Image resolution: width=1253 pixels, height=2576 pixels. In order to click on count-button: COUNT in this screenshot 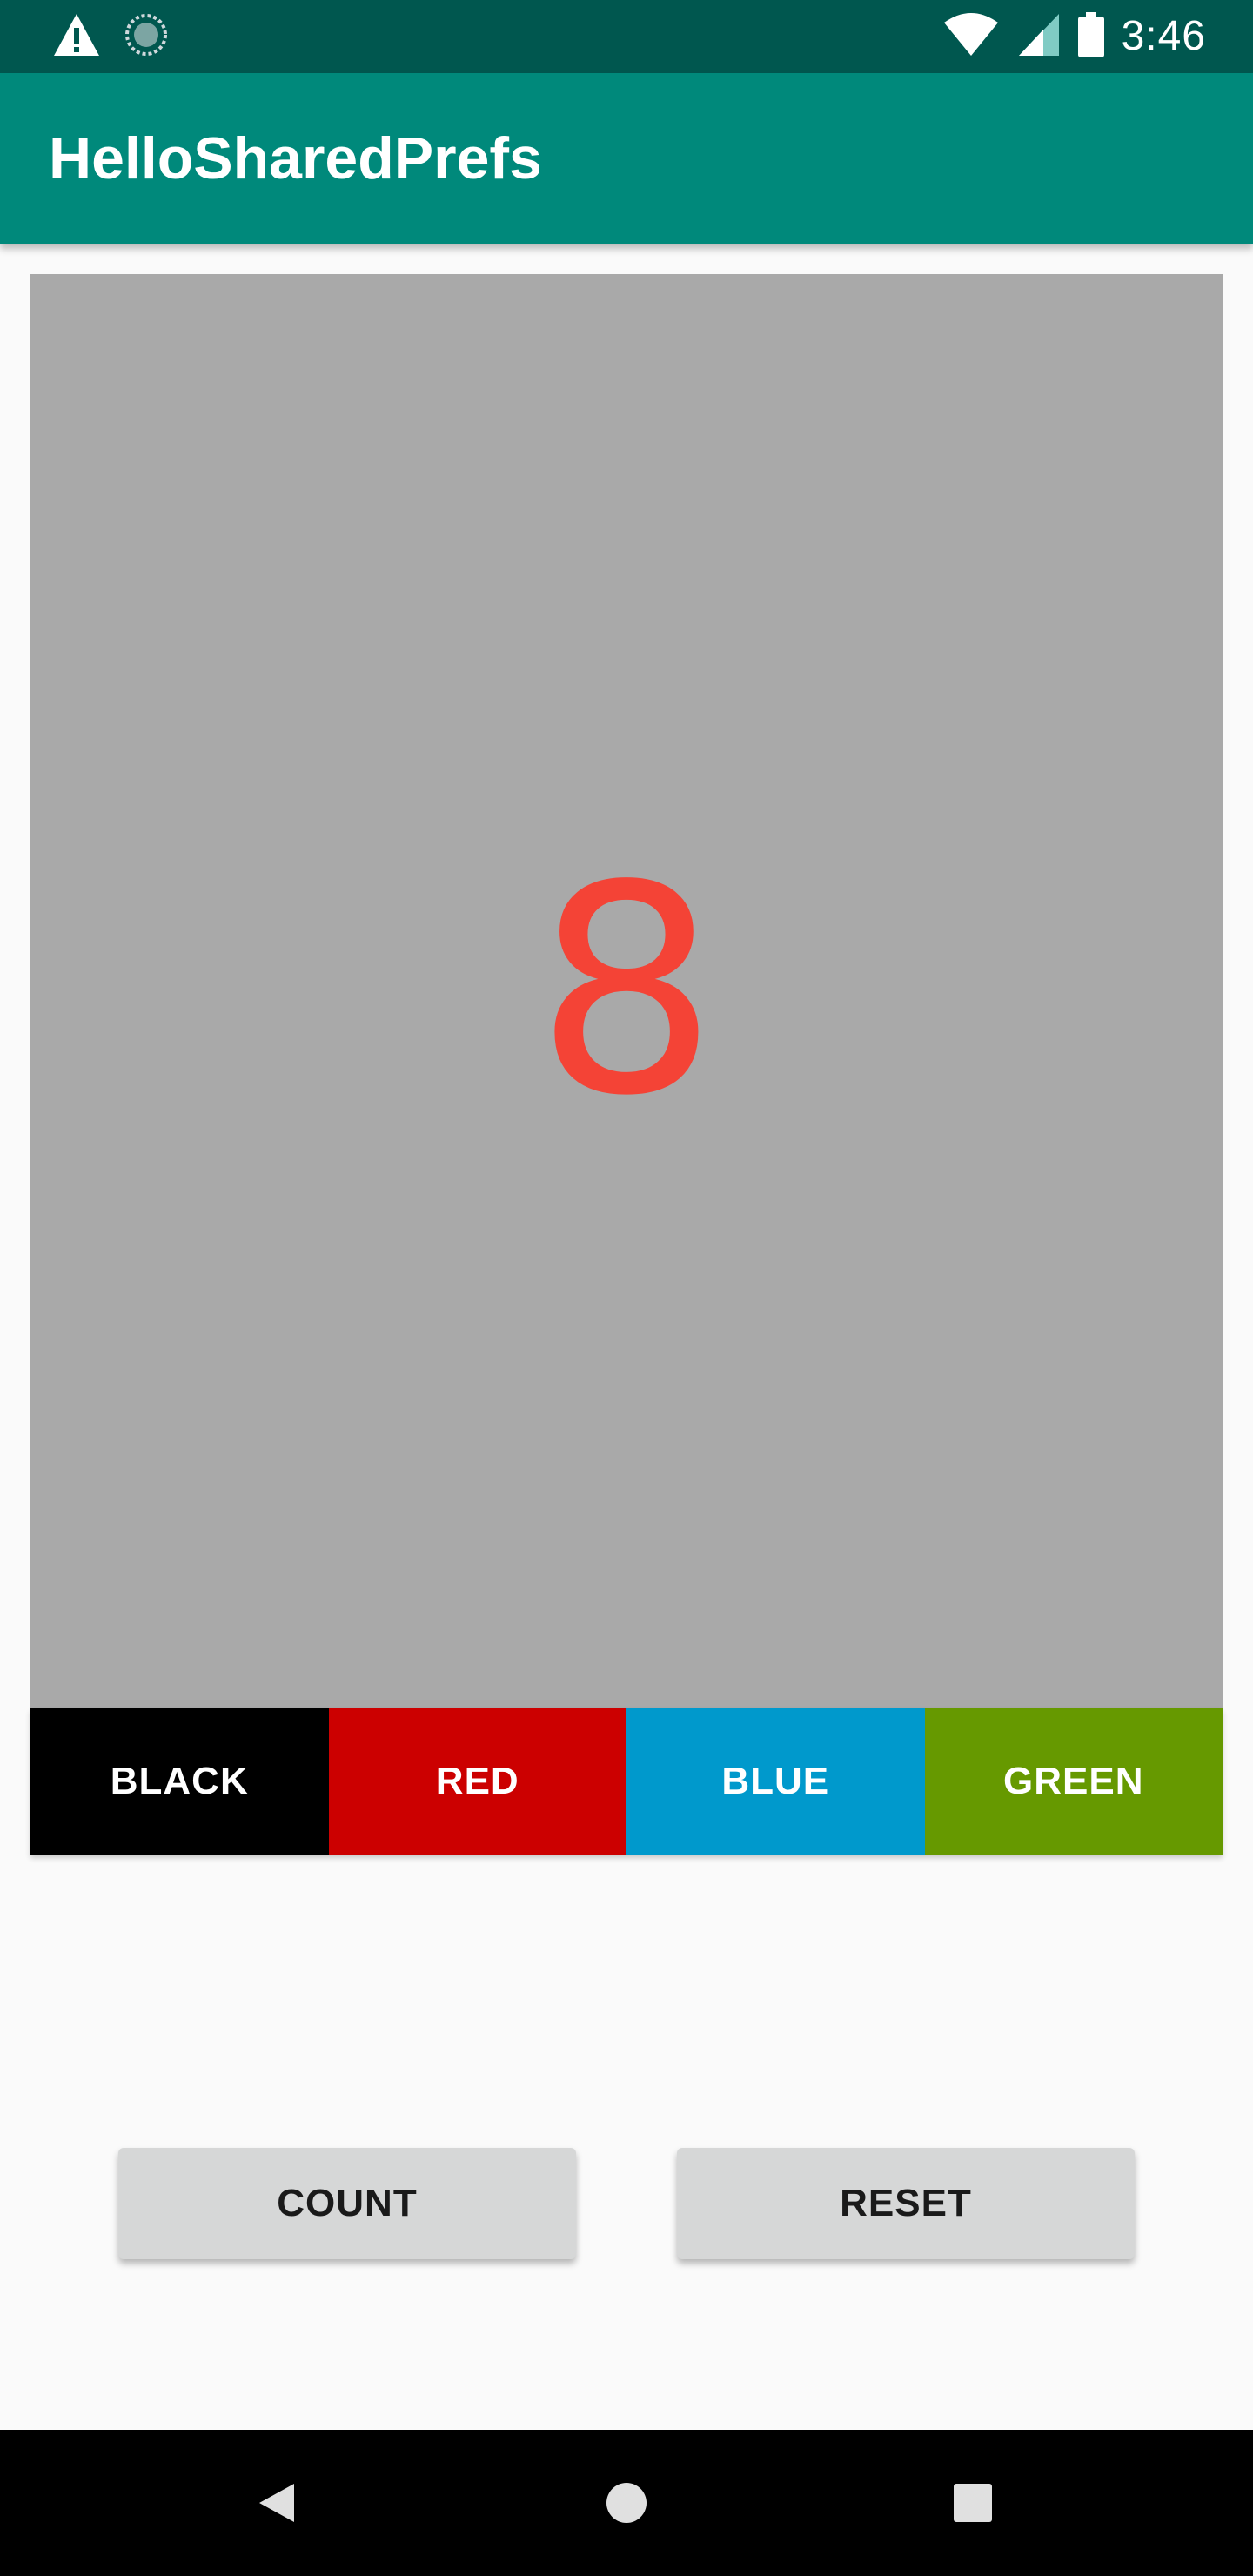, I will do `click(347, 2203)`.